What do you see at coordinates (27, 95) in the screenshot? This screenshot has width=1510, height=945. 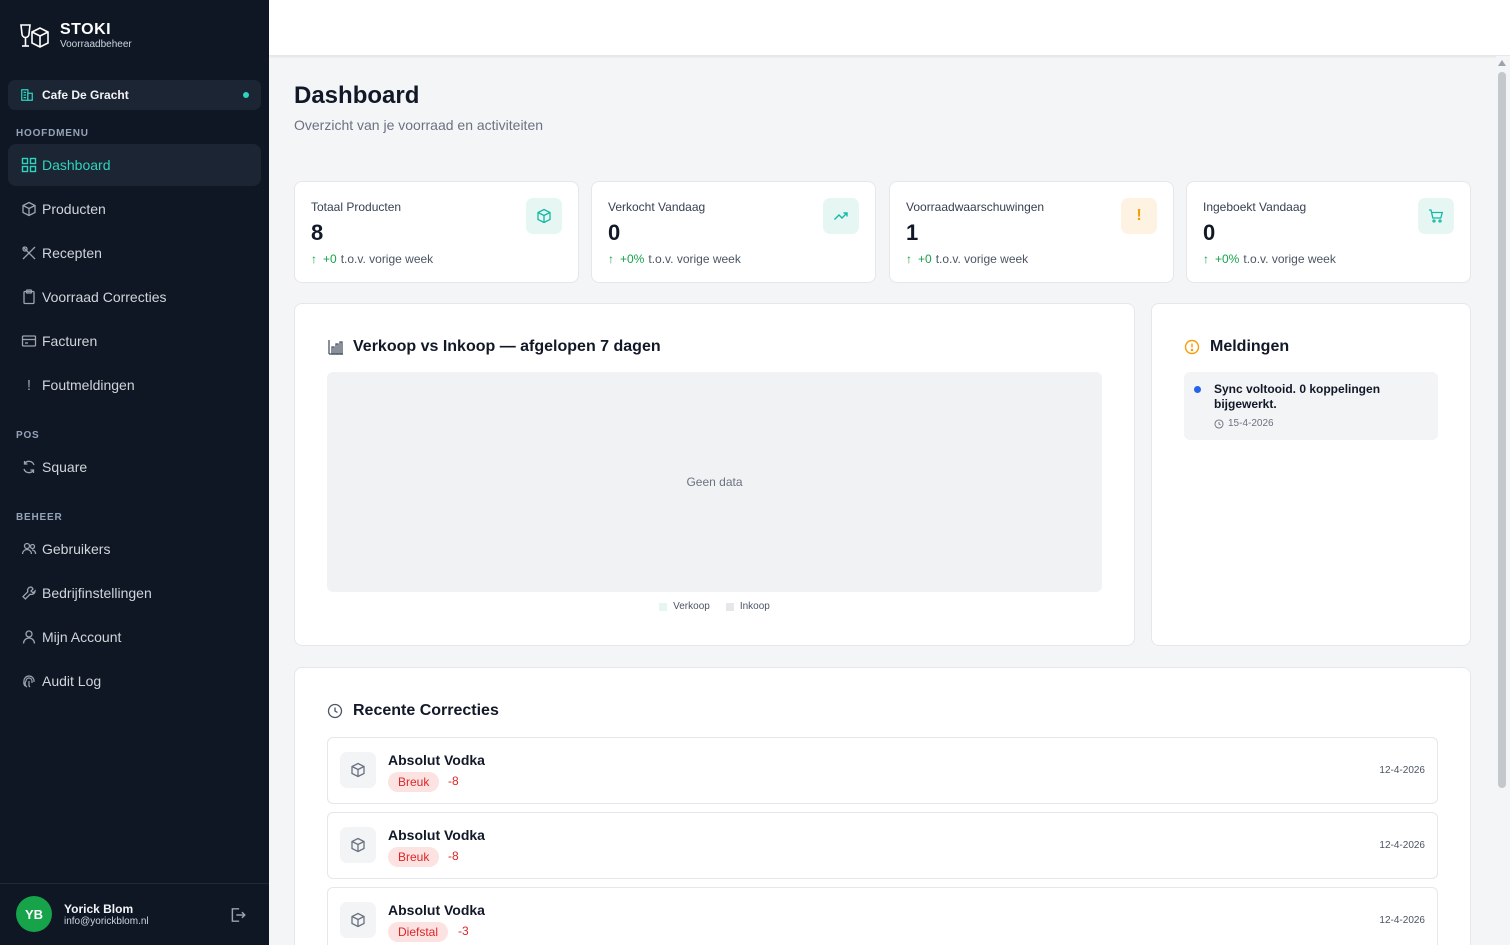 I see `building-icon` at bounding box center [27, 95].